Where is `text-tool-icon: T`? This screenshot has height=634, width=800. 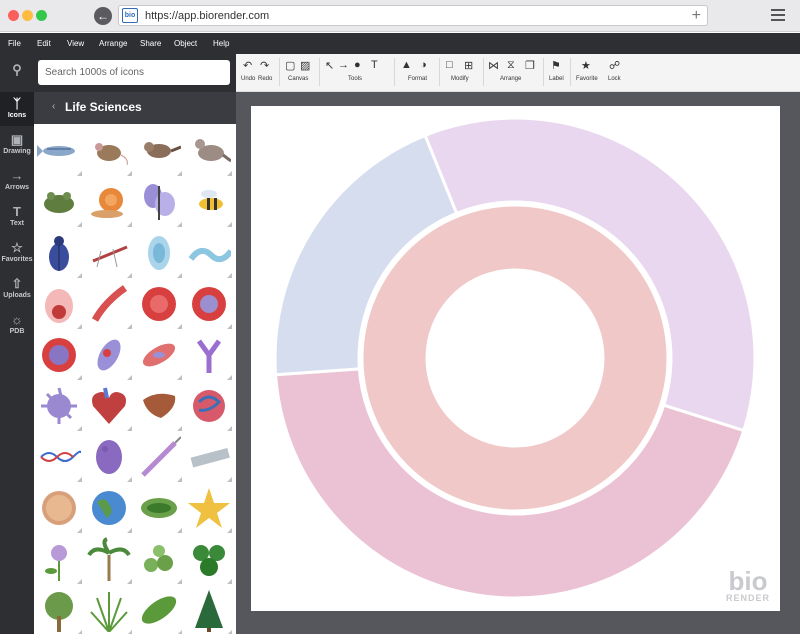
text-tool-icon: T is located at coordinates (374, 65).